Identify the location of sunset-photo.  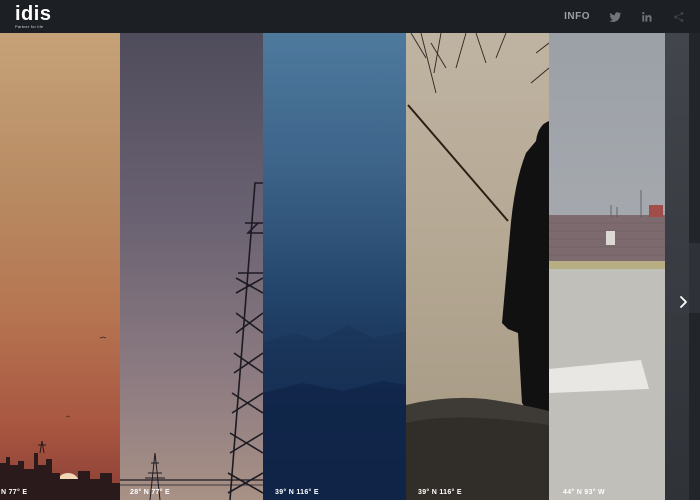
(60, 418).